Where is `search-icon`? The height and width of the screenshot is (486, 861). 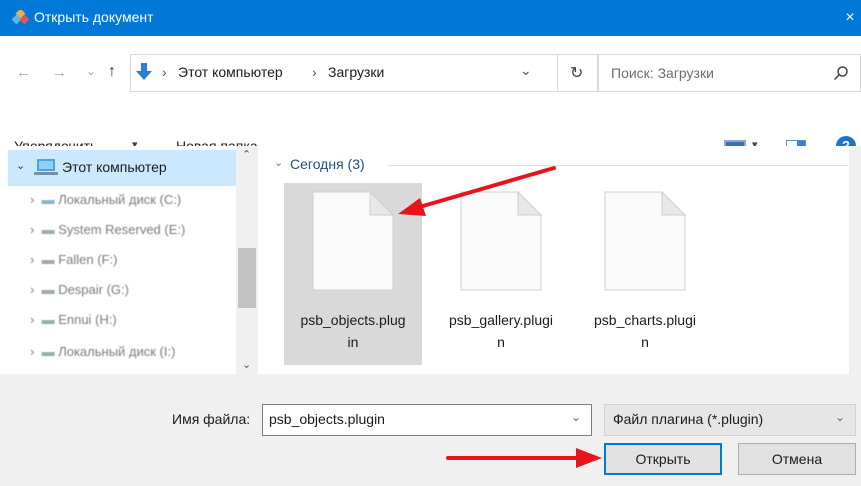 search-icon is located at coordinates (841, 73).